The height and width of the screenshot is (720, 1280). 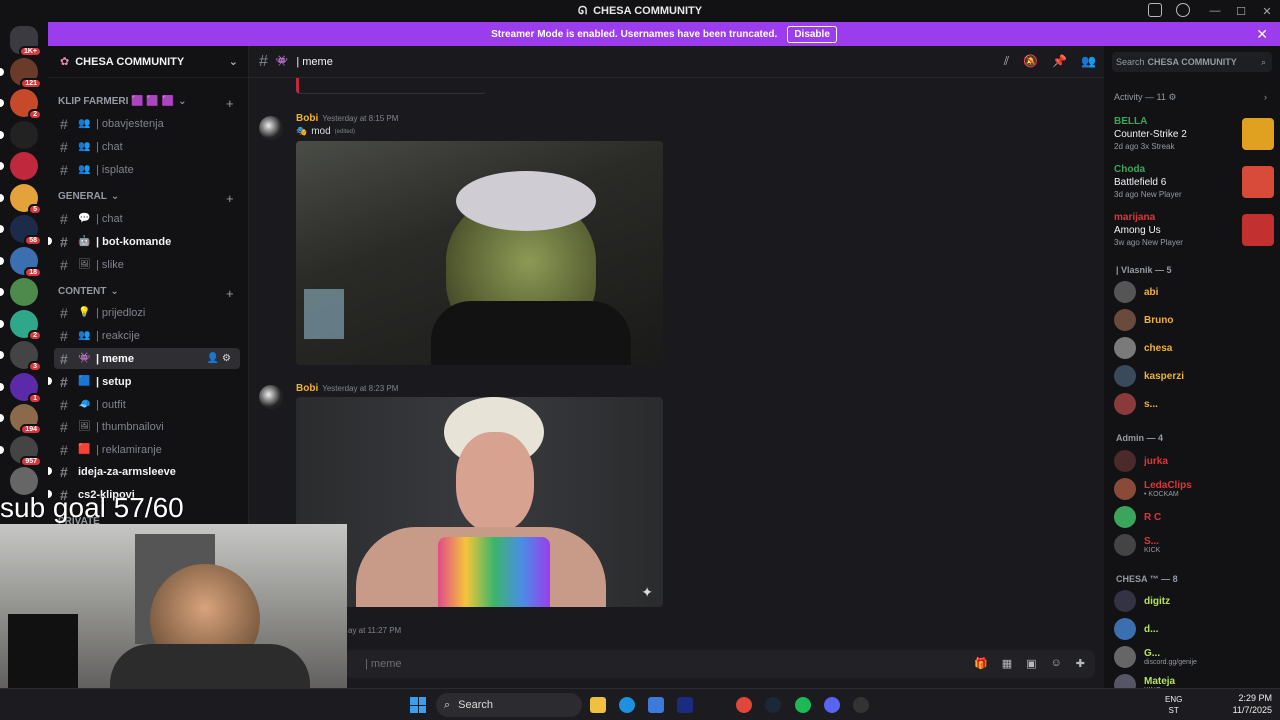 What do you see at coordinates (832, 705) in the screenshot?
I see `discord-icon` at bounding box center [832, 705].